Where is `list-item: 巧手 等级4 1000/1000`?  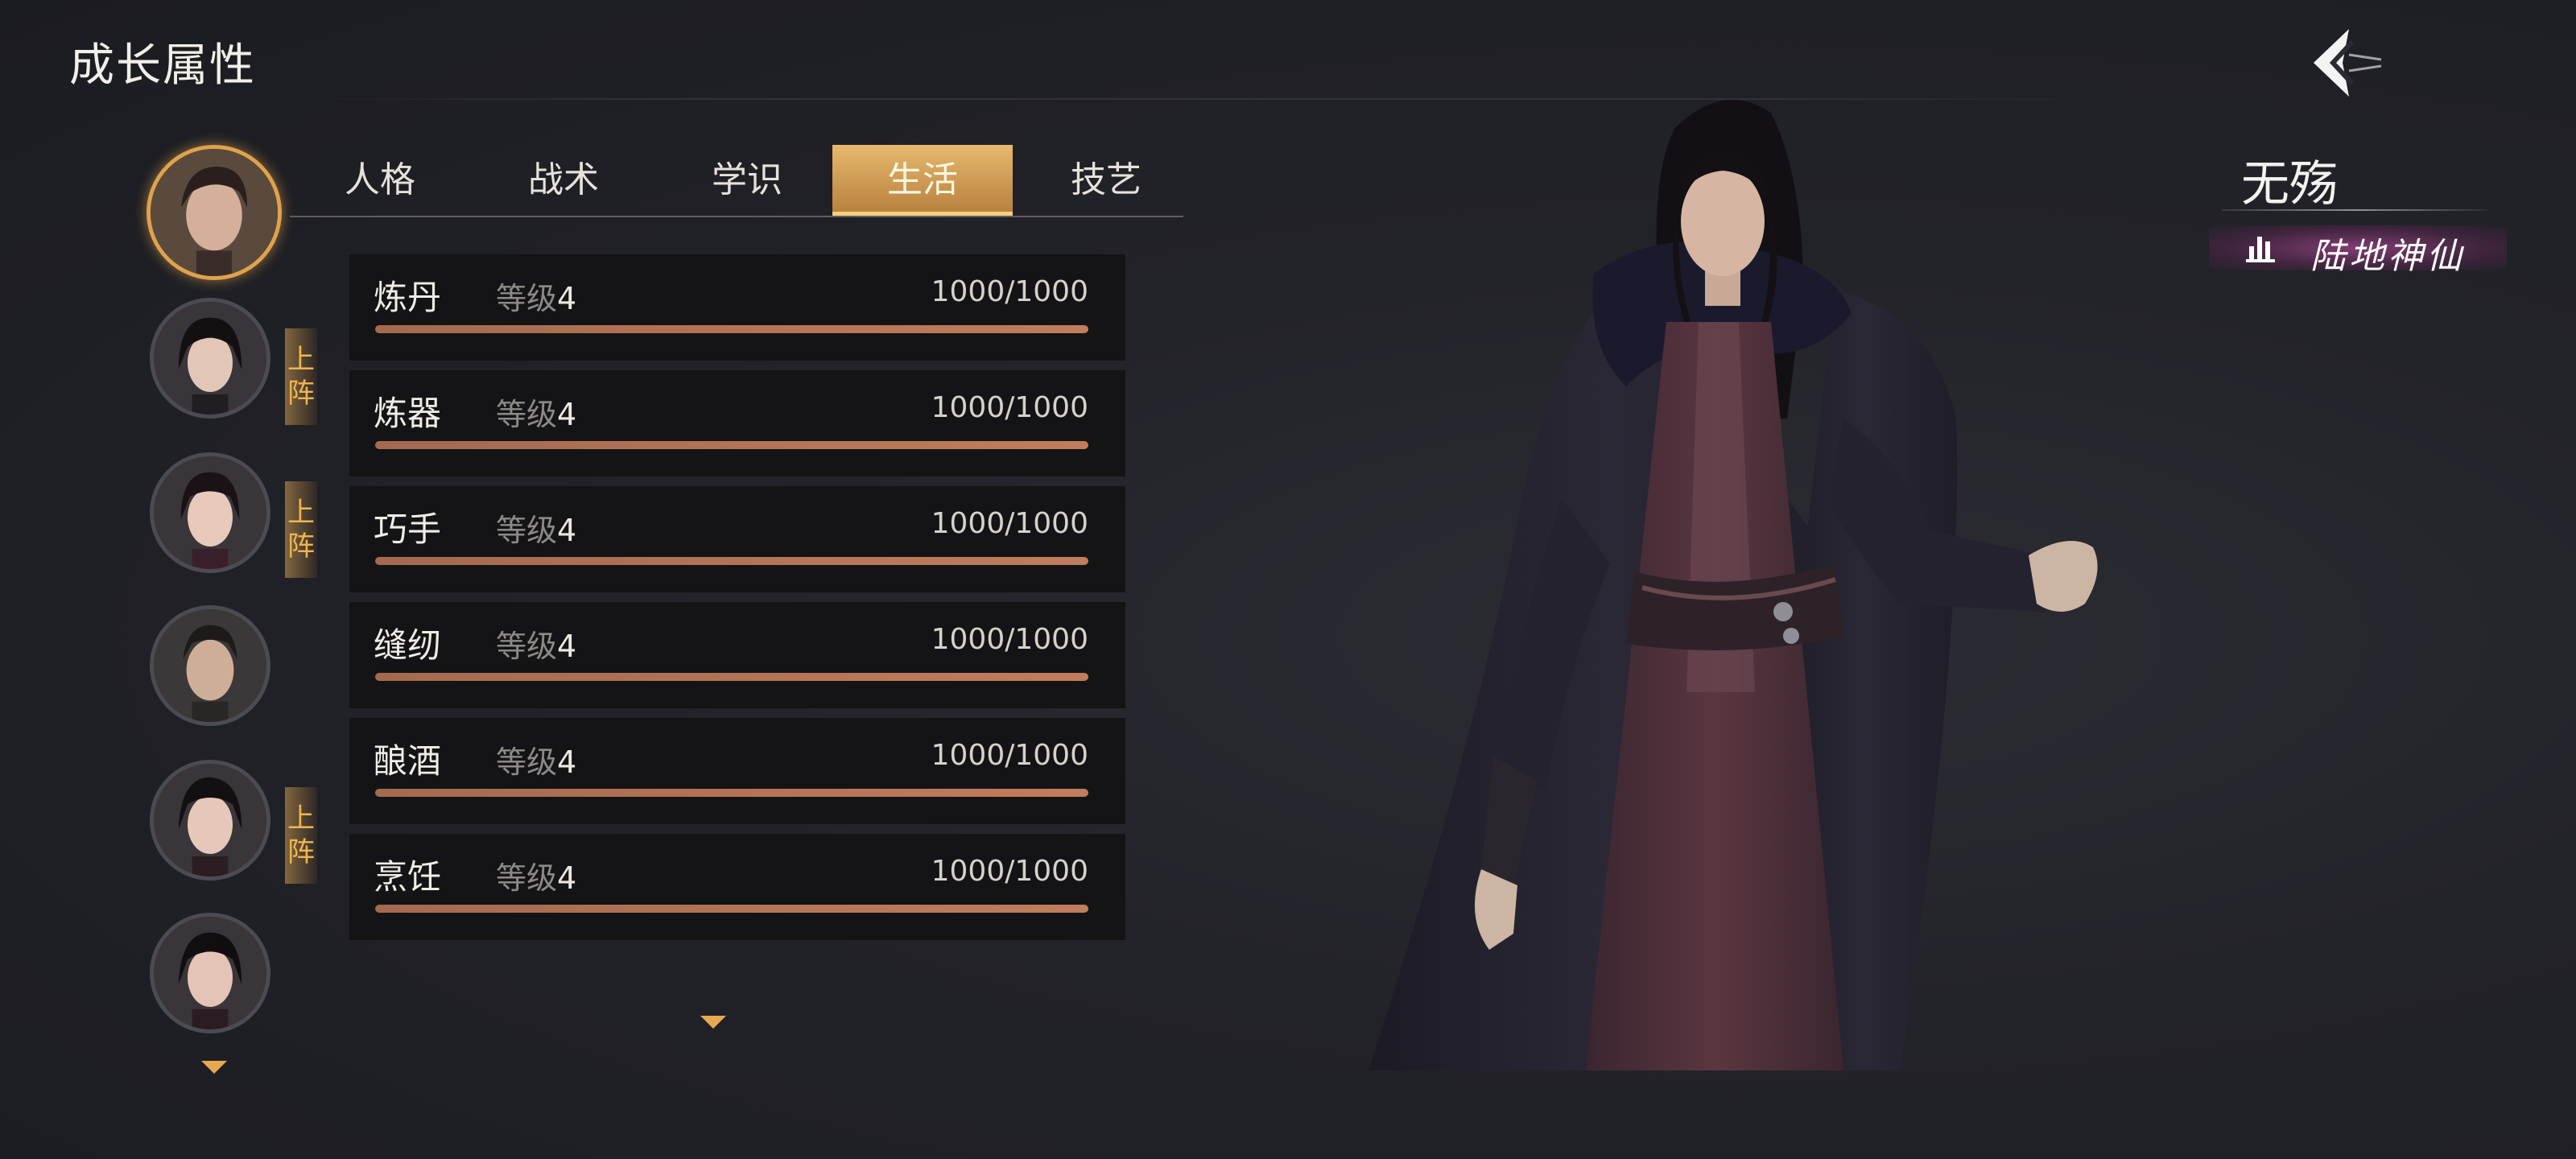 list-item: 巧手 等级4 1000/1000 is located at coordinates (737, 539).